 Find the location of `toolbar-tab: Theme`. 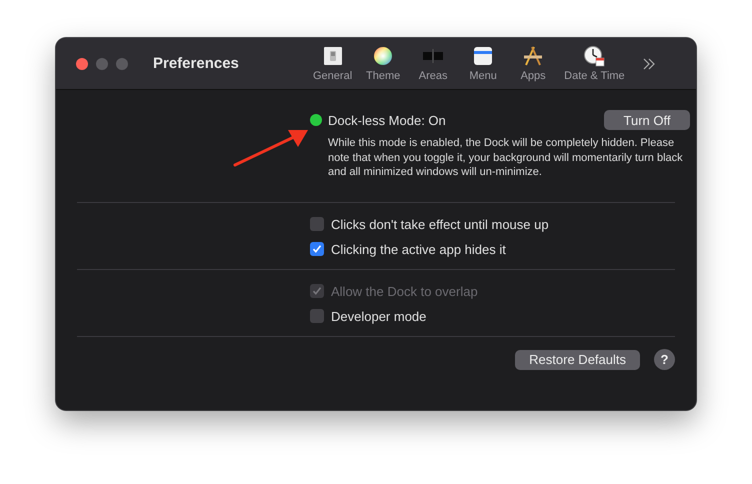

toolbar-tab: Theme is located at coordinates (383, 63).